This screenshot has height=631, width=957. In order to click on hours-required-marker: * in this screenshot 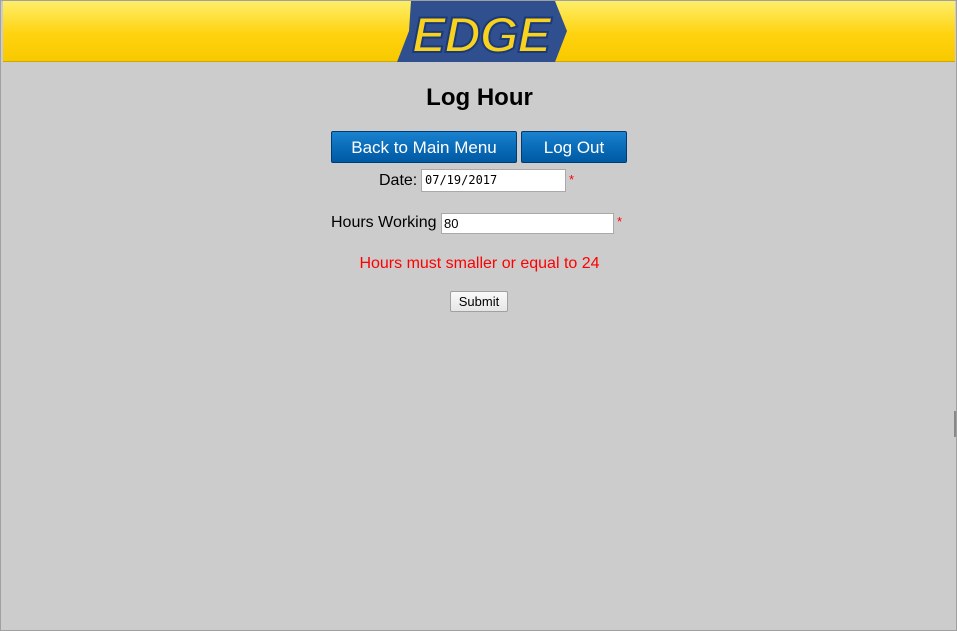, I will do `click(620, 221)`.